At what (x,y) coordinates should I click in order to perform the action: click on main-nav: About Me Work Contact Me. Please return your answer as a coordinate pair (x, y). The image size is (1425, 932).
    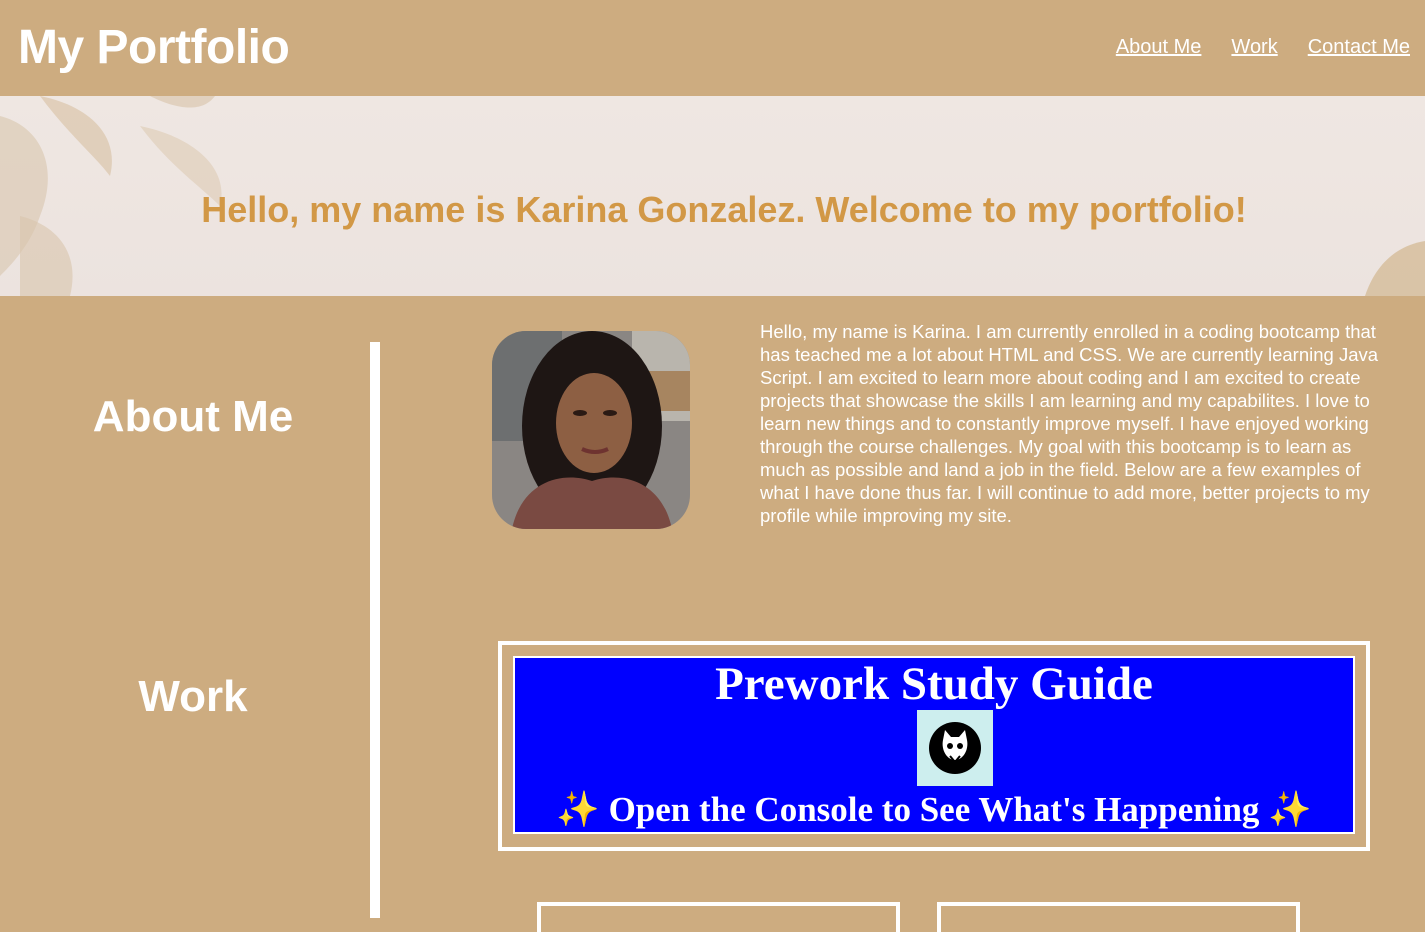
    Looking at the image, I should click on (1248, 47).